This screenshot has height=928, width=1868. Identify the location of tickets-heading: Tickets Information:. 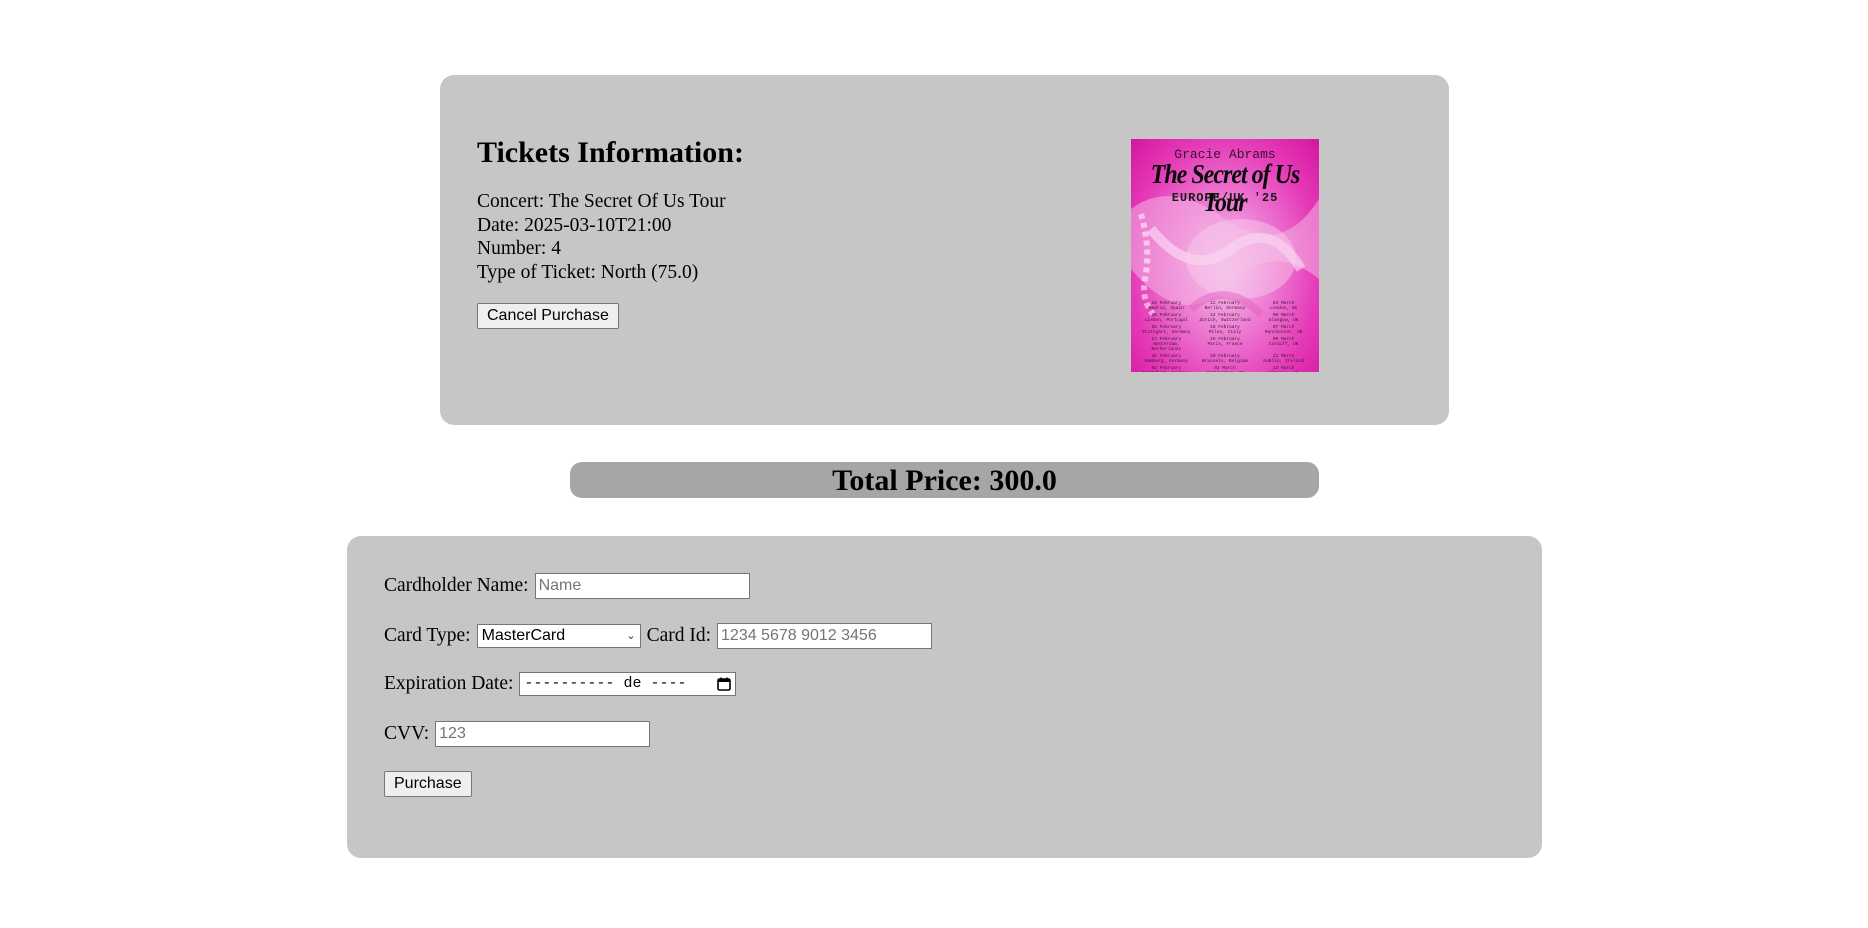
(610, 152).